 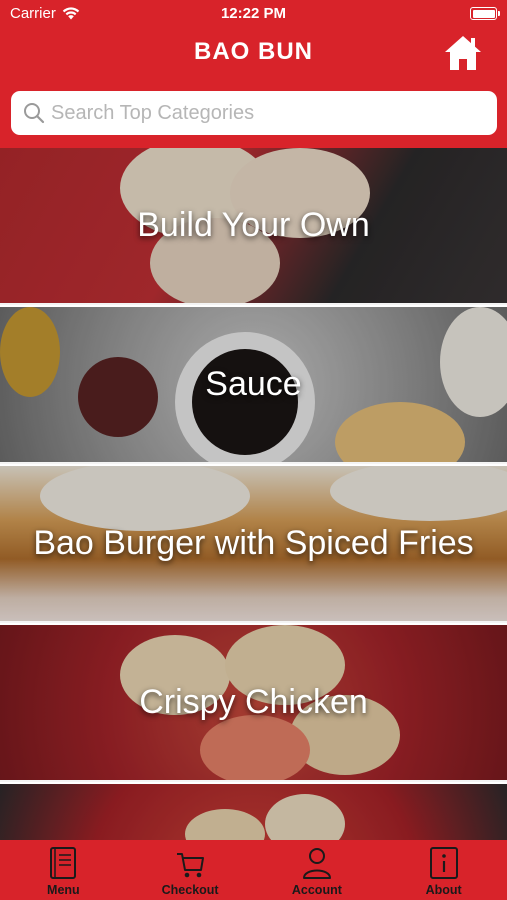 I want to click on battery-icon, so click(x=485, y=13).